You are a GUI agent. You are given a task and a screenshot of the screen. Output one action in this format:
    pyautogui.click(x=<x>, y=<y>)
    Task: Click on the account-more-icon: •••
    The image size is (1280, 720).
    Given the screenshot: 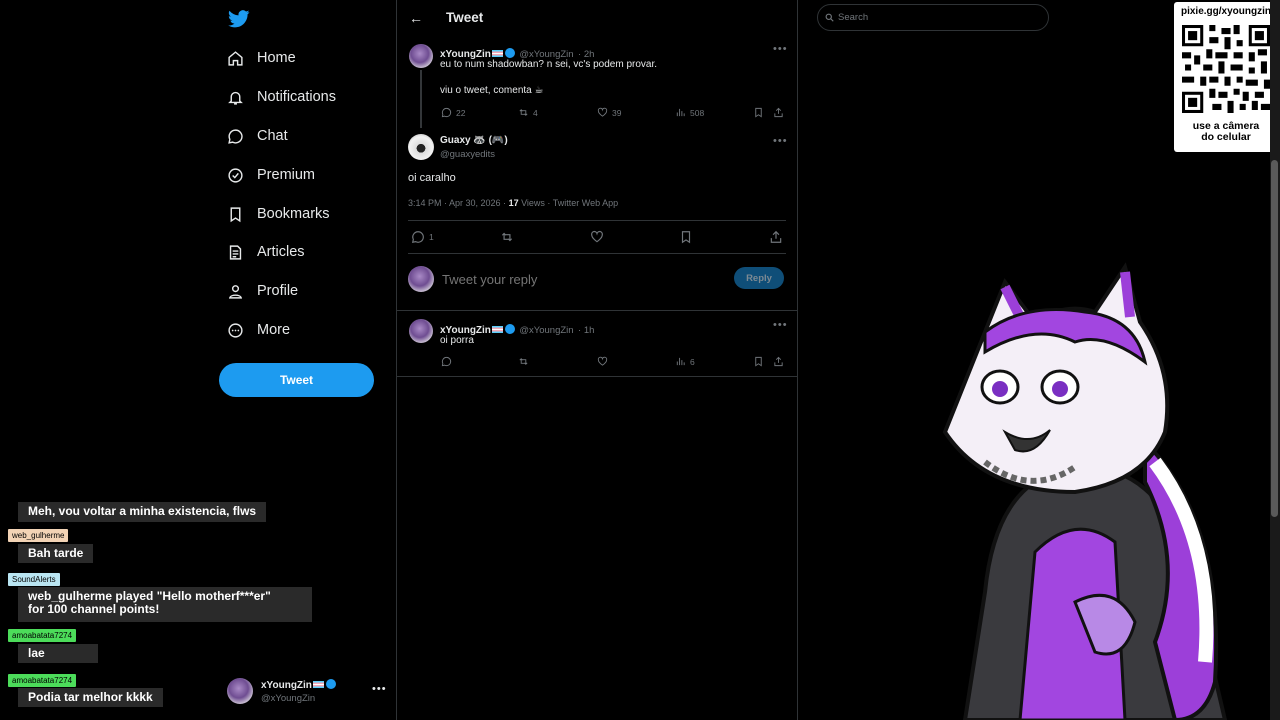 What is the action you would take?
    pyautogui.click(x=379, y=689)
    